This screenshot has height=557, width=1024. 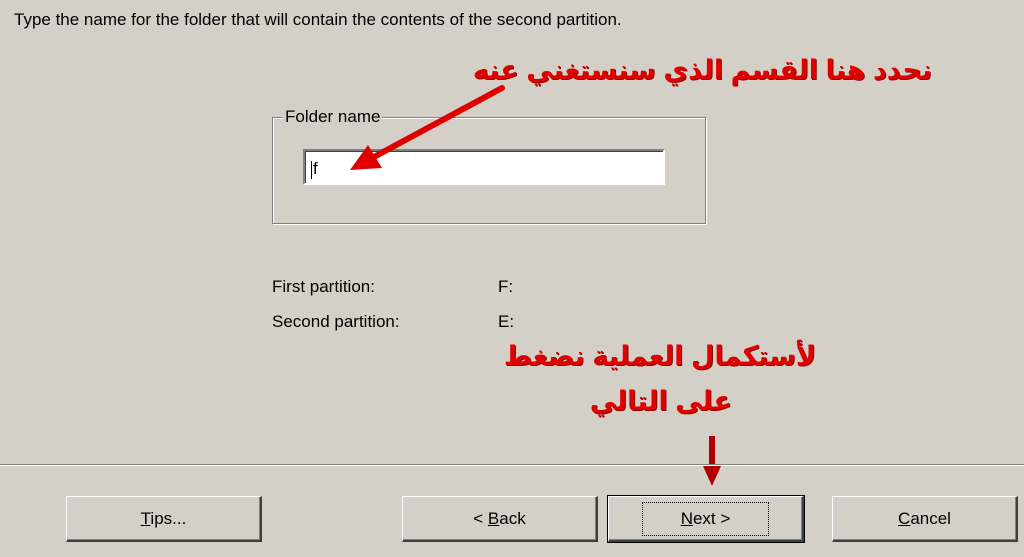 I want to click on next-focus-rect: Next >, so click(x=705, y=518).